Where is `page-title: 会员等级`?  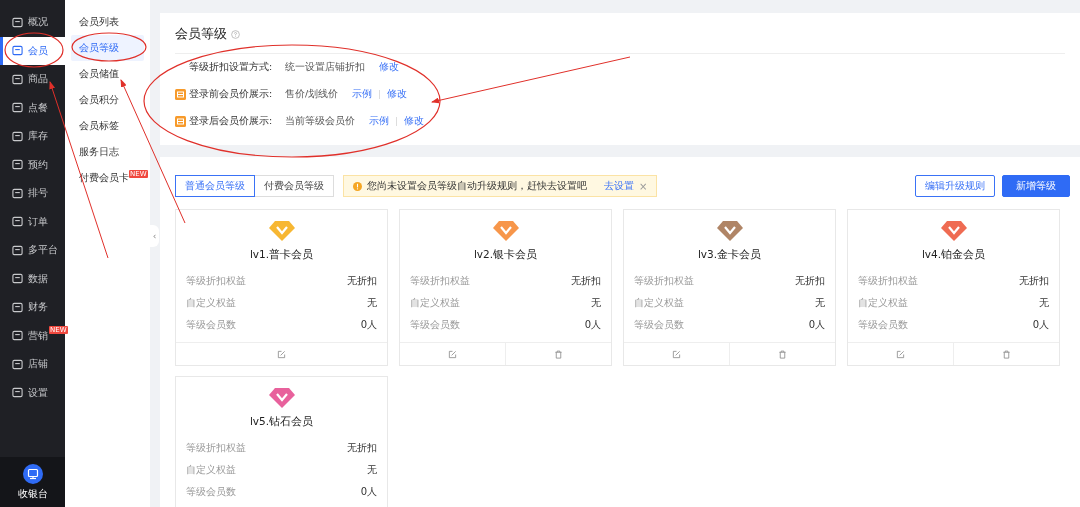
page-title: 会员等级 is located at coordinates (201, 34).